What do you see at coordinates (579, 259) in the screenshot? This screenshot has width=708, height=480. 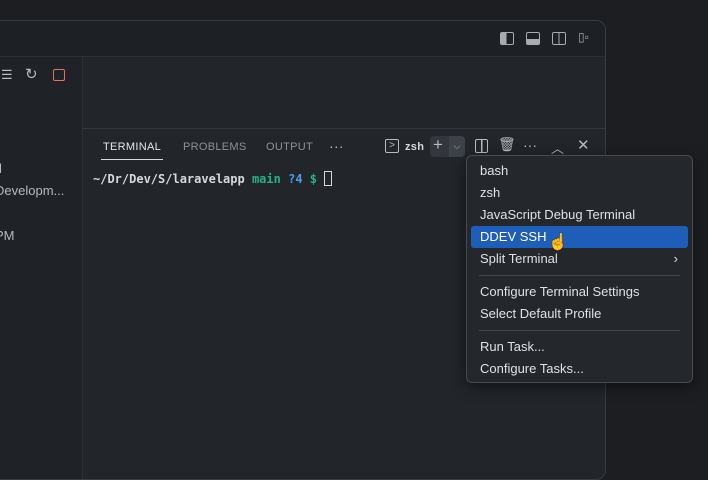 I see `menu-item-split-terminal: Split Terminal ›` at bounding box center [579, 259].